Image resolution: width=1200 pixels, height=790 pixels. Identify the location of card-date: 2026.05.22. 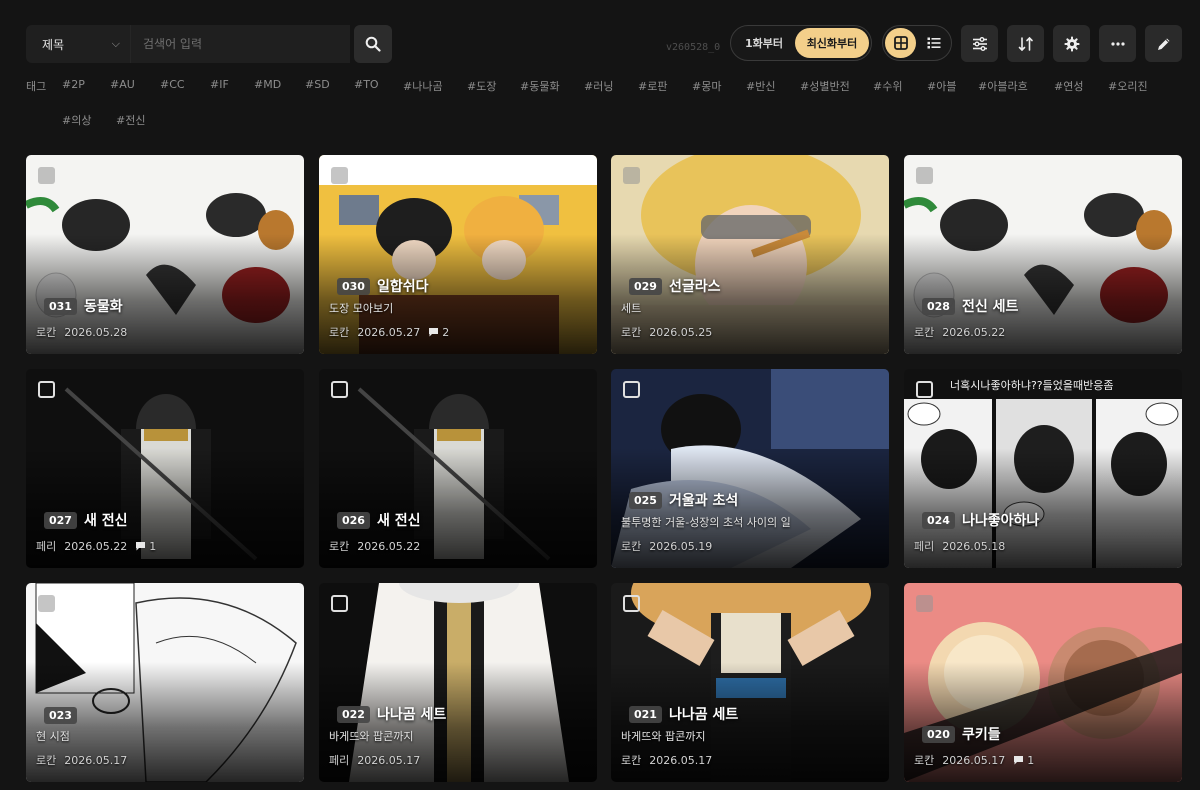
(389, 546).